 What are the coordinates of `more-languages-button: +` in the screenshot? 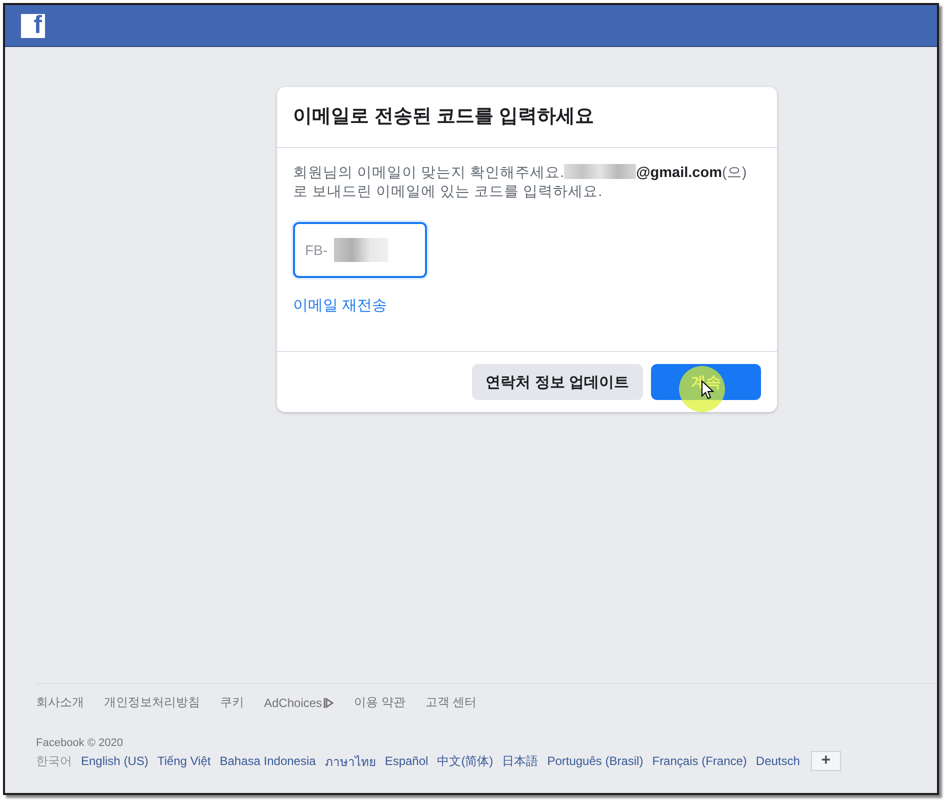 It's located at (825, 761).